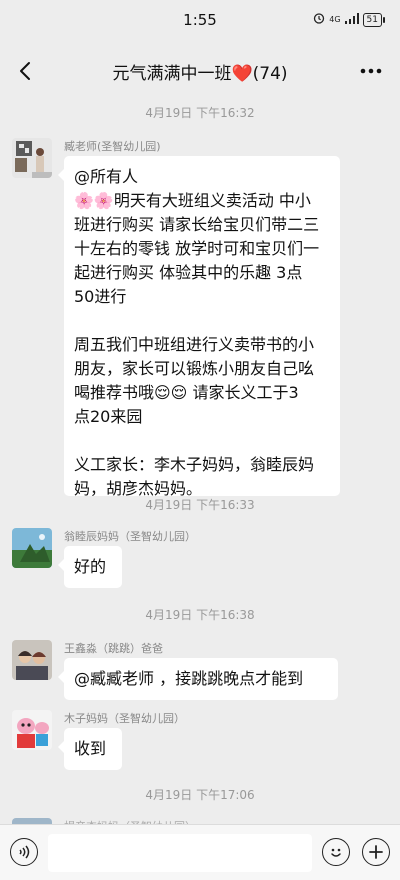  I want to click on more-dots-icon, so click(371, 71).